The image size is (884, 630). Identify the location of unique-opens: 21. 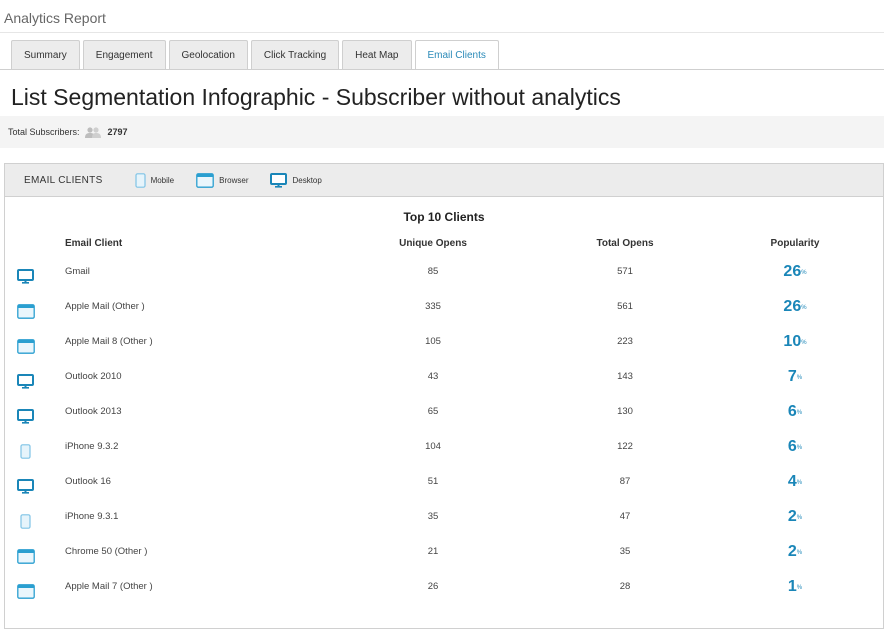
(433, 551).